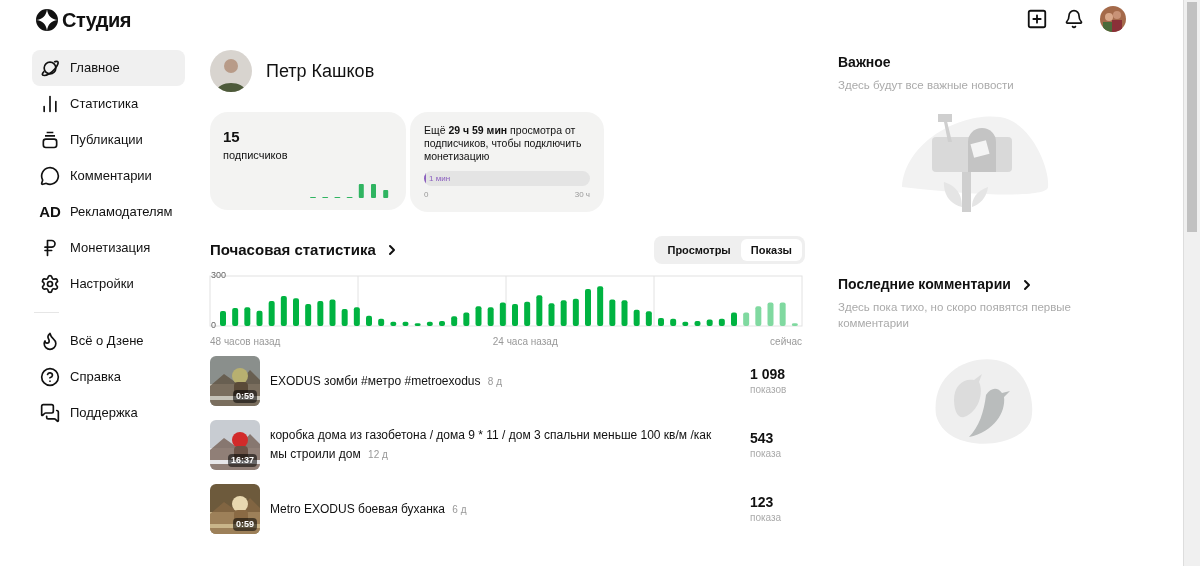 The height and width of the screenshot is (566, 1200). Describe the element at coordinates (50, 413) in the screenshot. I see `chat-bubbles-icon` at that location.